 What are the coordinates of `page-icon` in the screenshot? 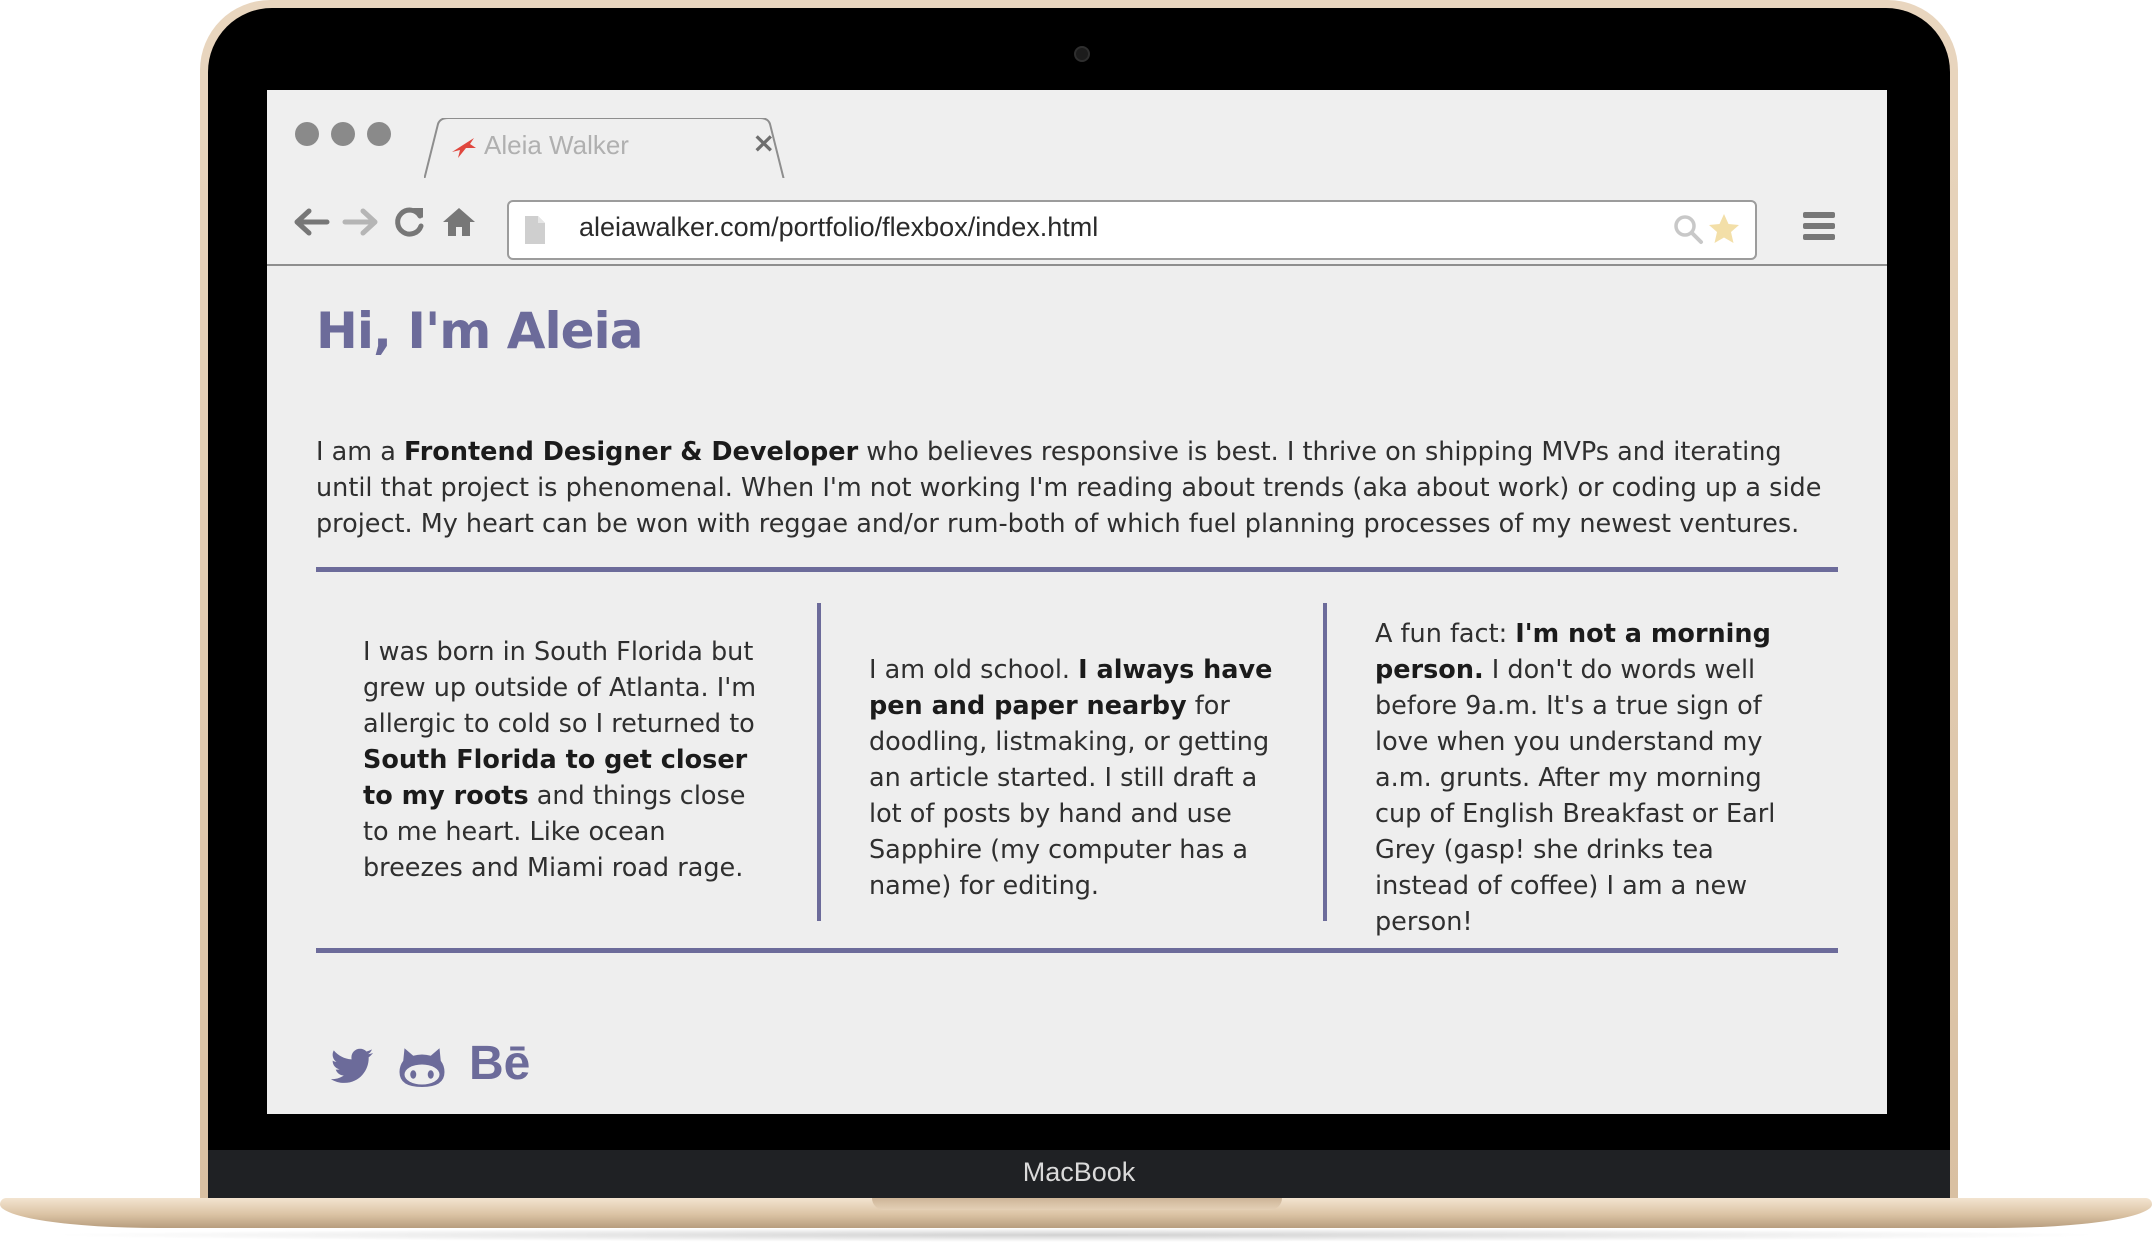 It's located at (535, 230).